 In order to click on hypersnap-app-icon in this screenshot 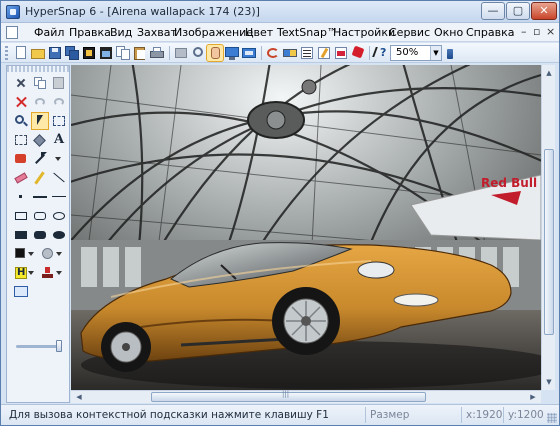, I will do `click(13, 12)`.